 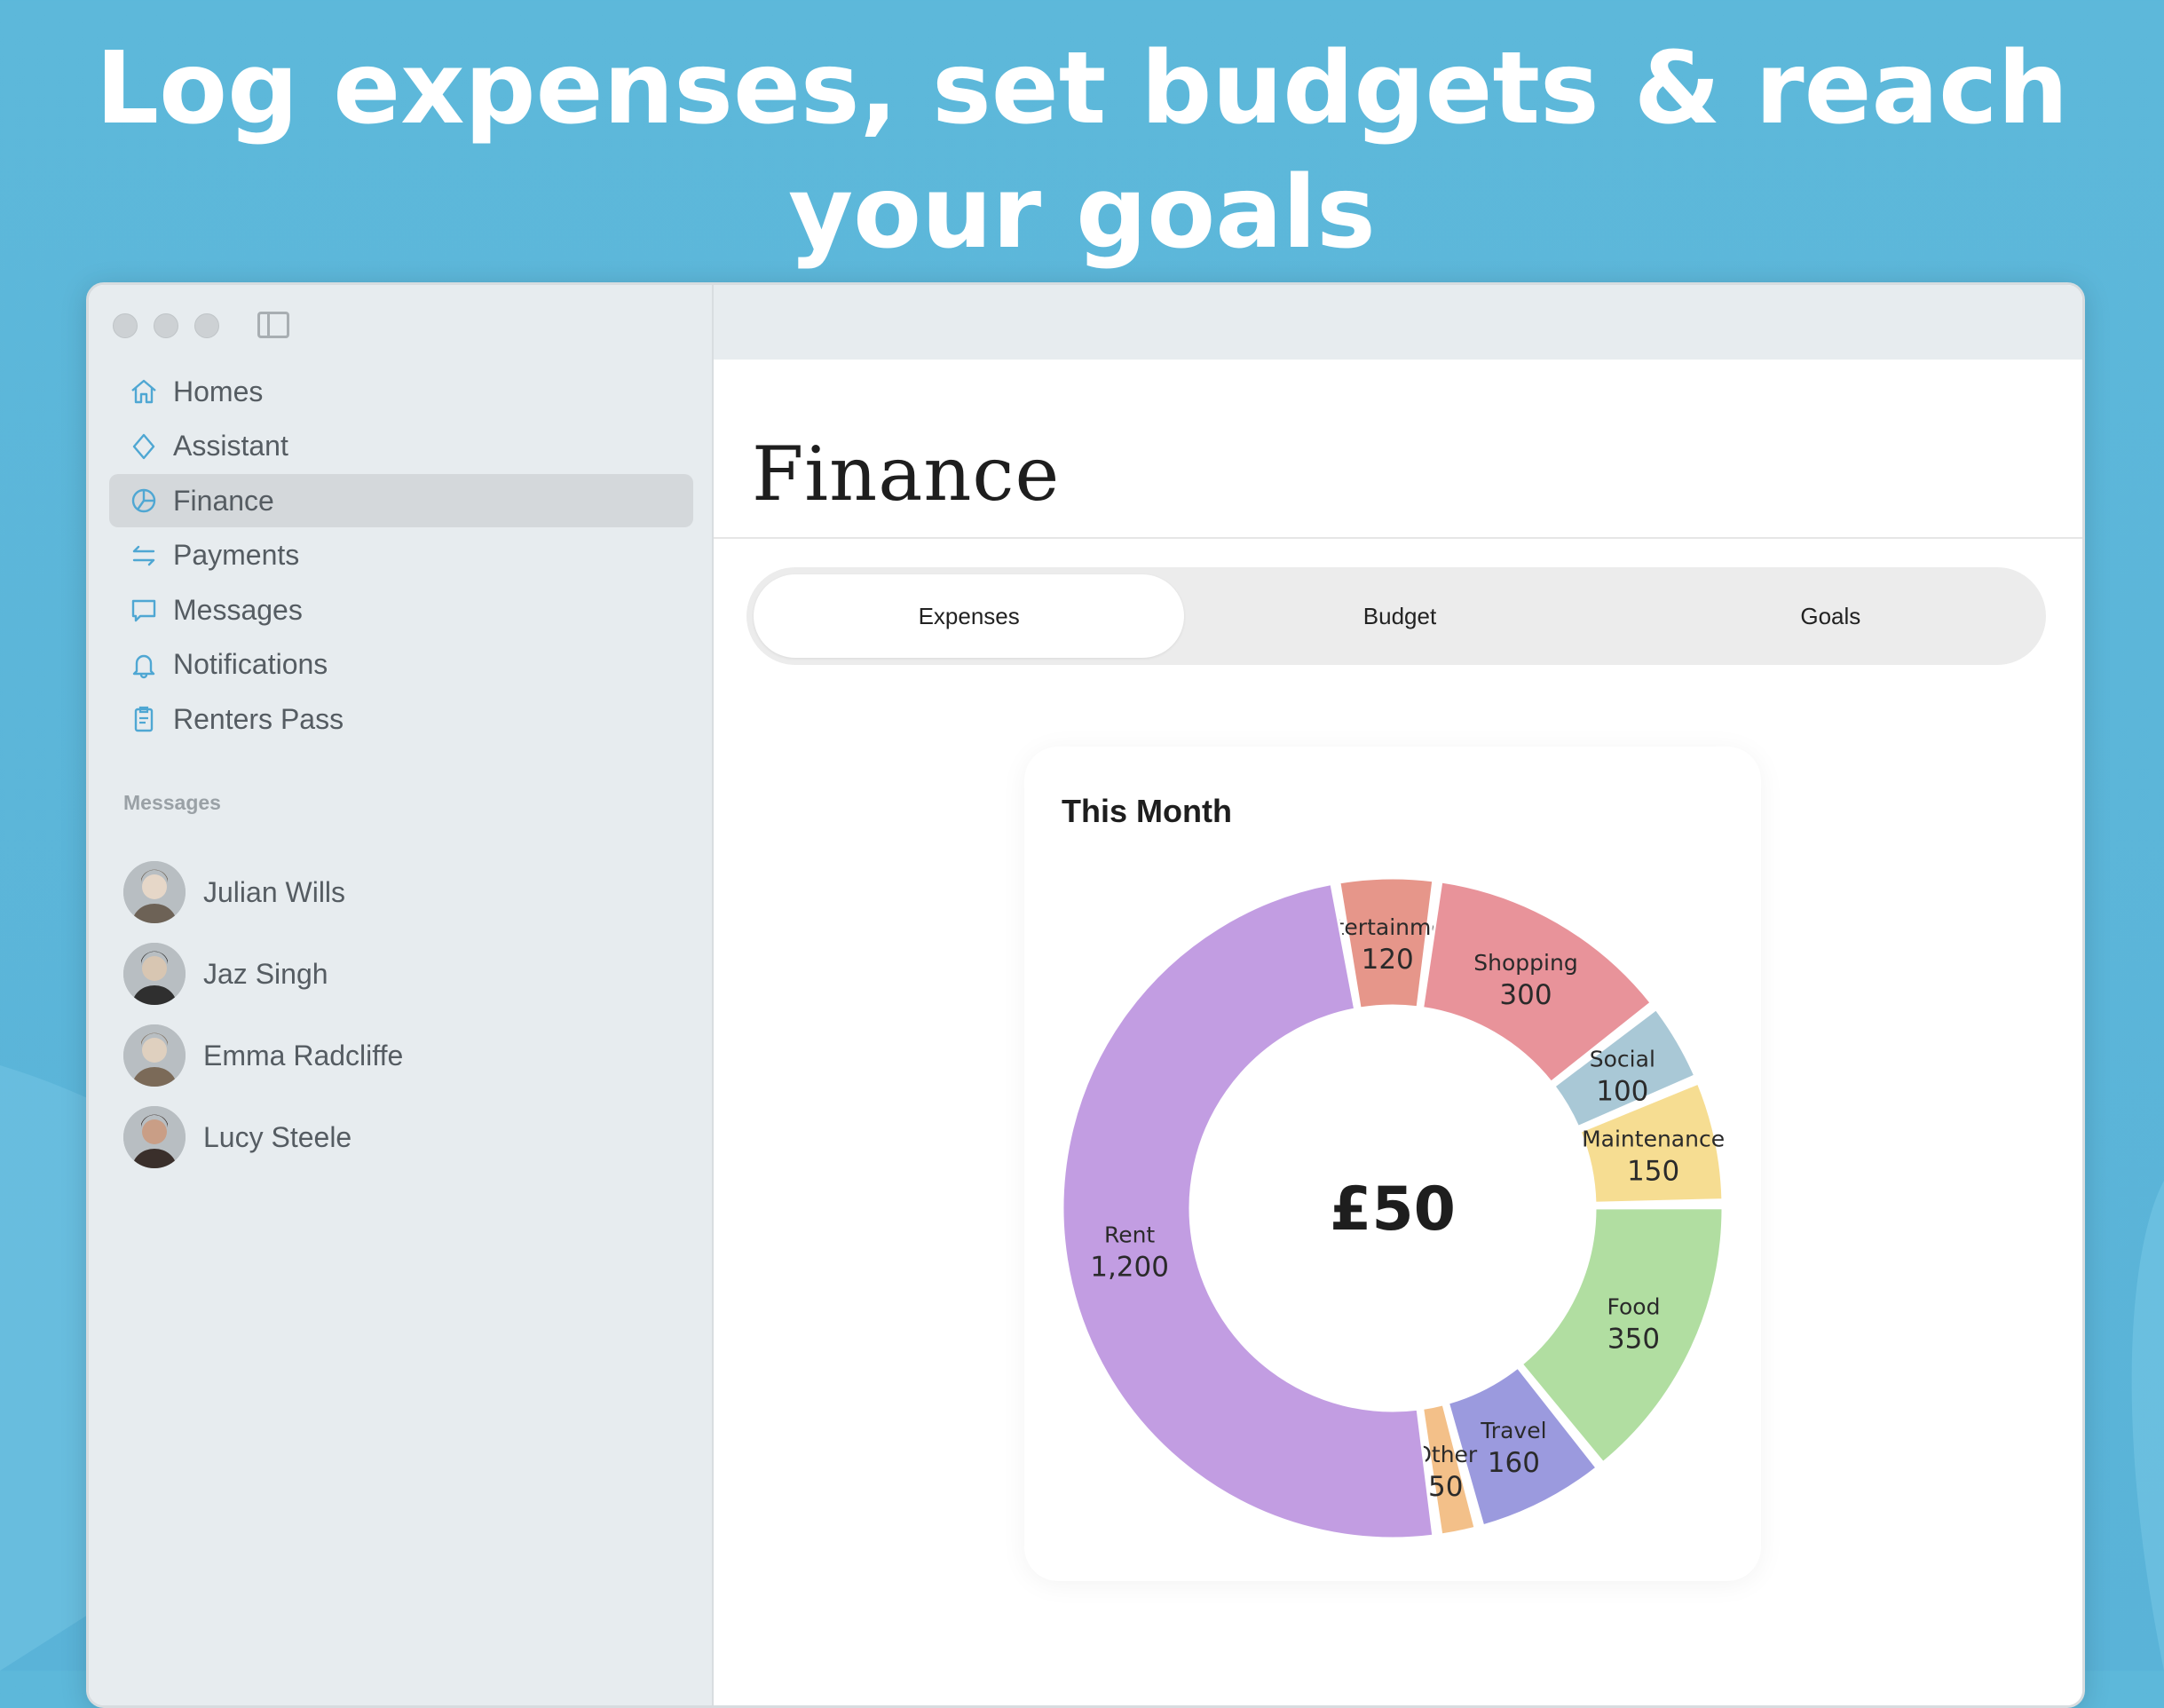 I want to click on sidebar-toggle-icon, so click(x=273, y=325).